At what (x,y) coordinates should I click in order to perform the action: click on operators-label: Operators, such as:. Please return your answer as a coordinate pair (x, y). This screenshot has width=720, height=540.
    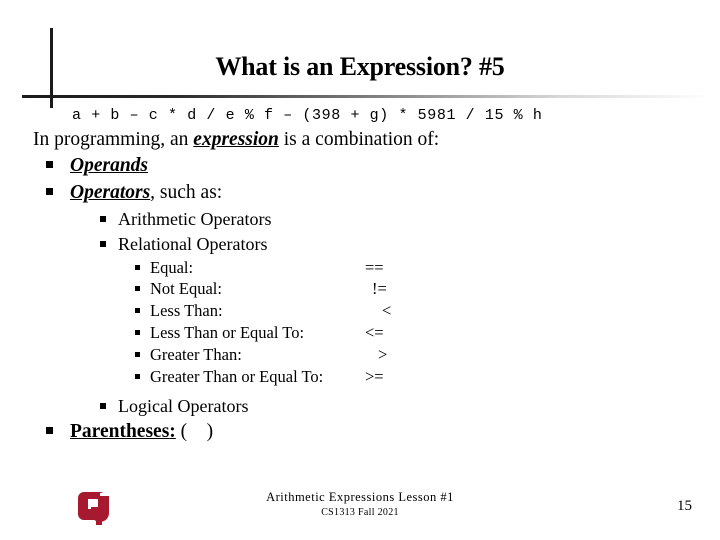
    Looking at the image, I should click on (146, 193).